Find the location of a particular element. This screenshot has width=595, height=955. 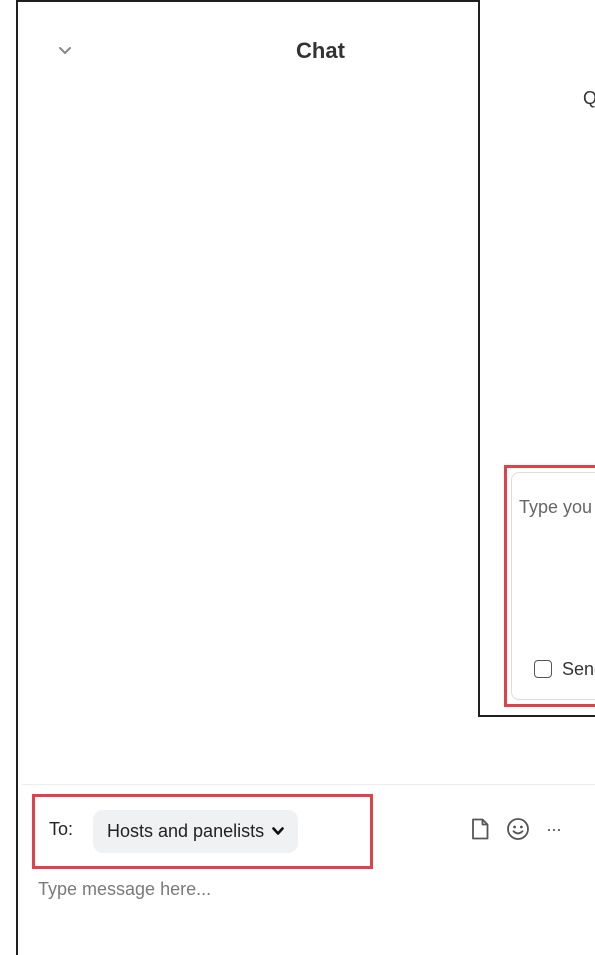

qa-send-label: Send is located at coordinates (578, 669).